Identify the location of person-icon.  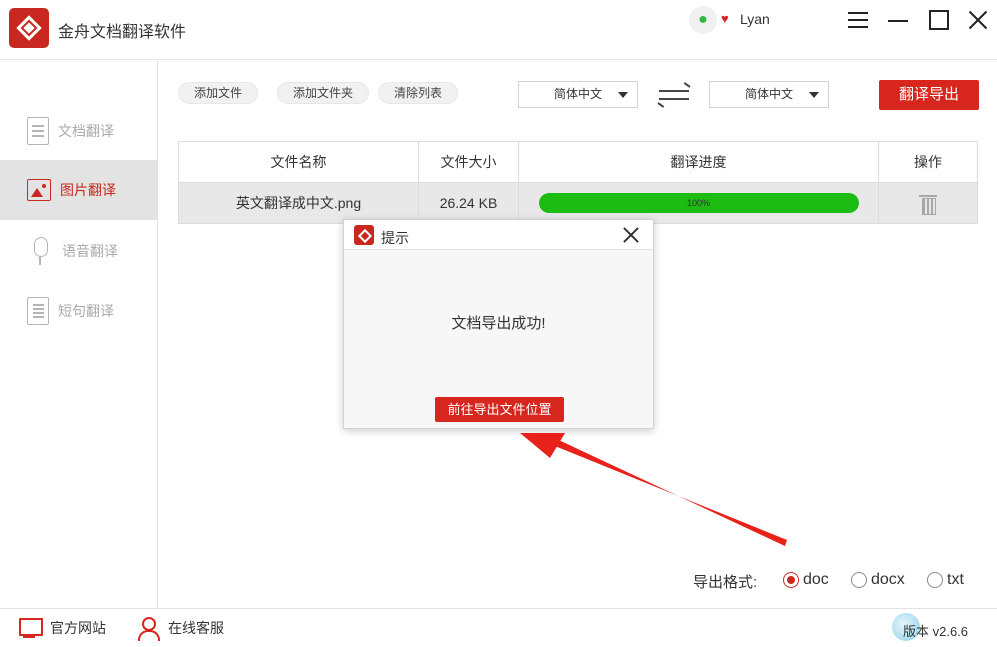
(148, 629).